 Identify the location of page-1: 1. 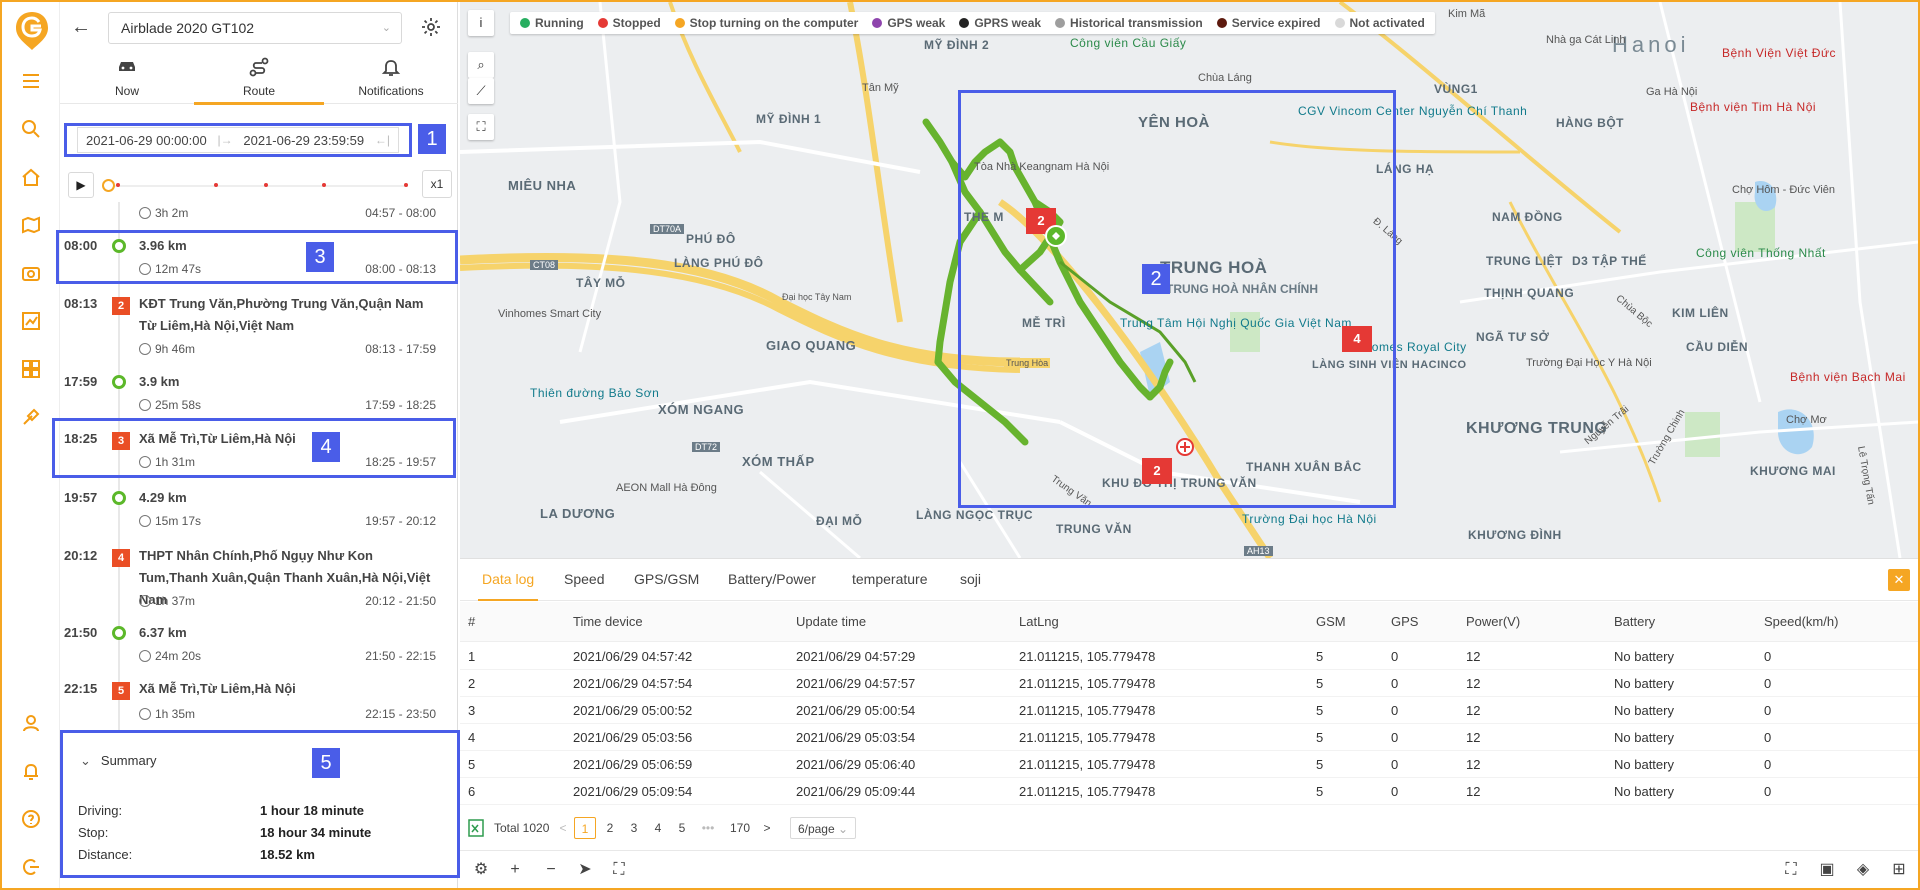
(585, 828).